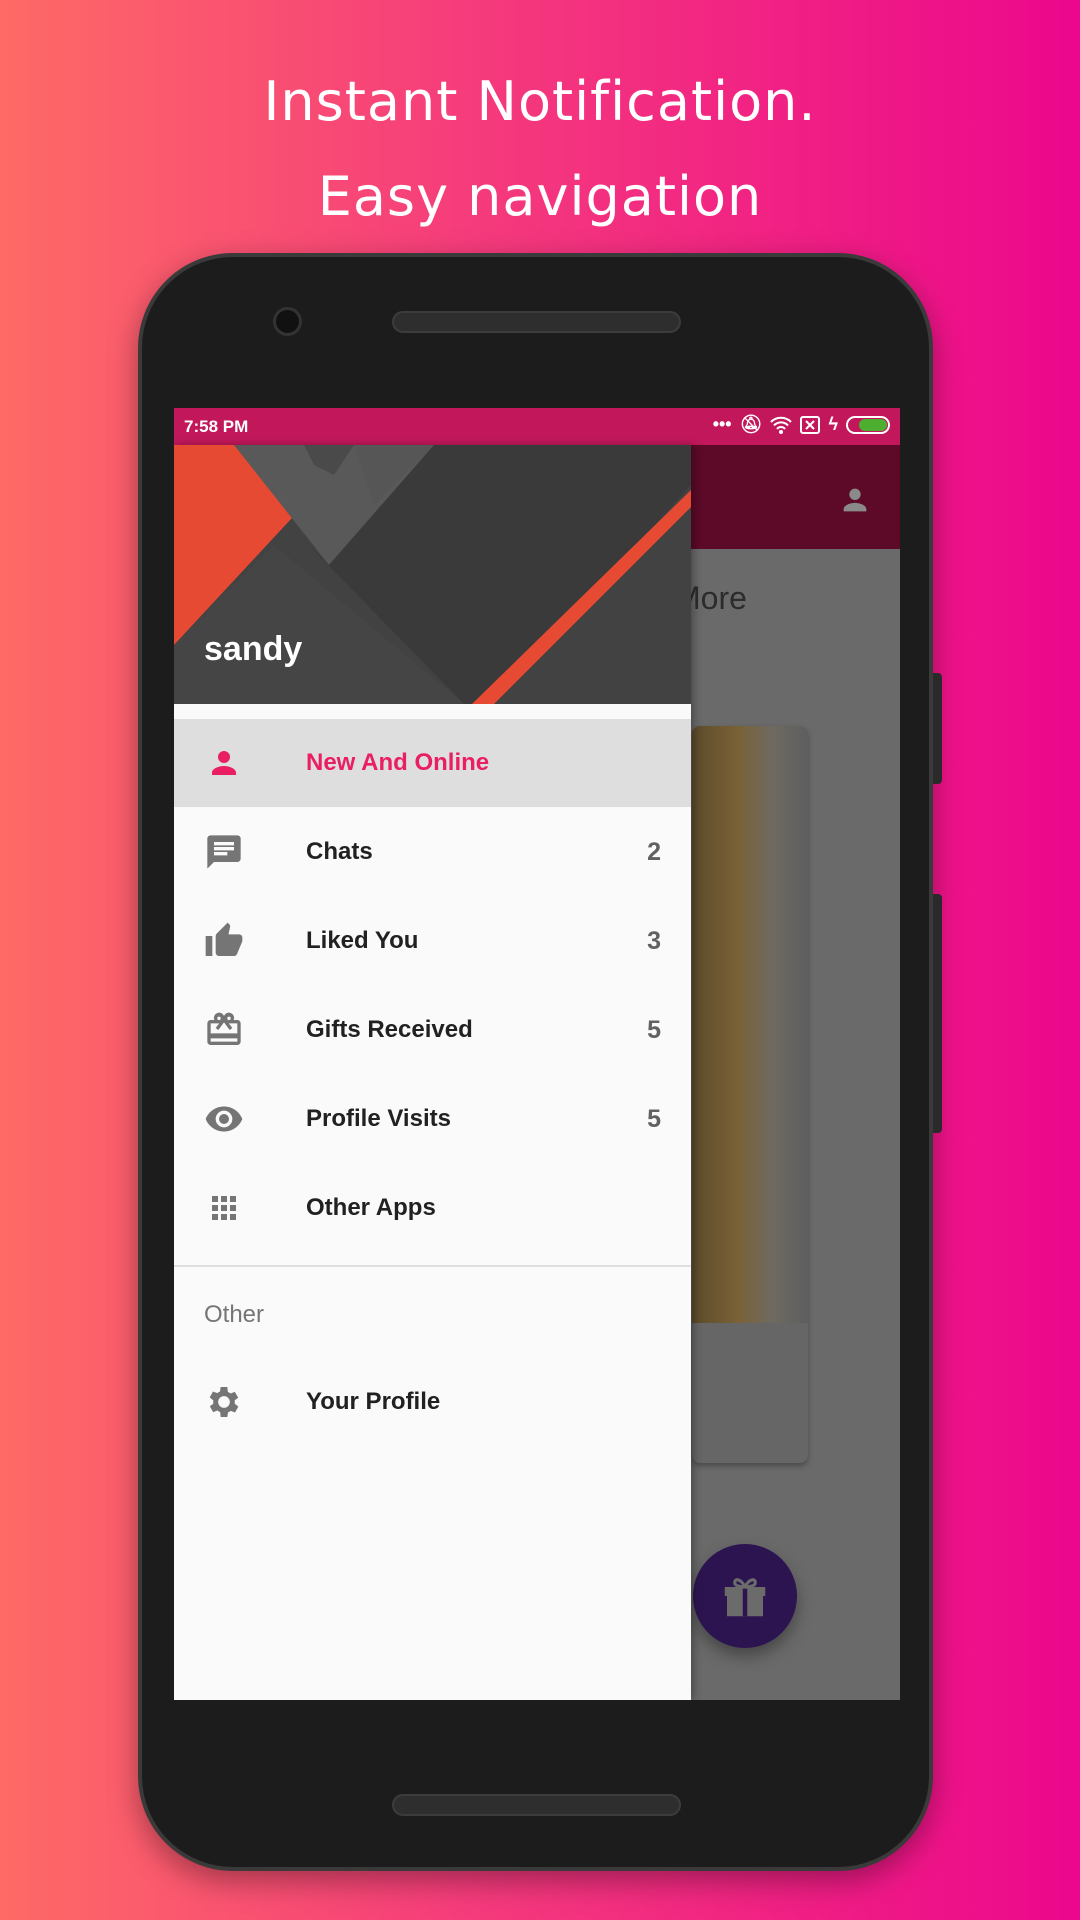 This screenshot has height=1920, width=1080. What do you see at coordinates (855, 500) in the screenshot?
I see `profile-icon` at bounding box center [855, 500].